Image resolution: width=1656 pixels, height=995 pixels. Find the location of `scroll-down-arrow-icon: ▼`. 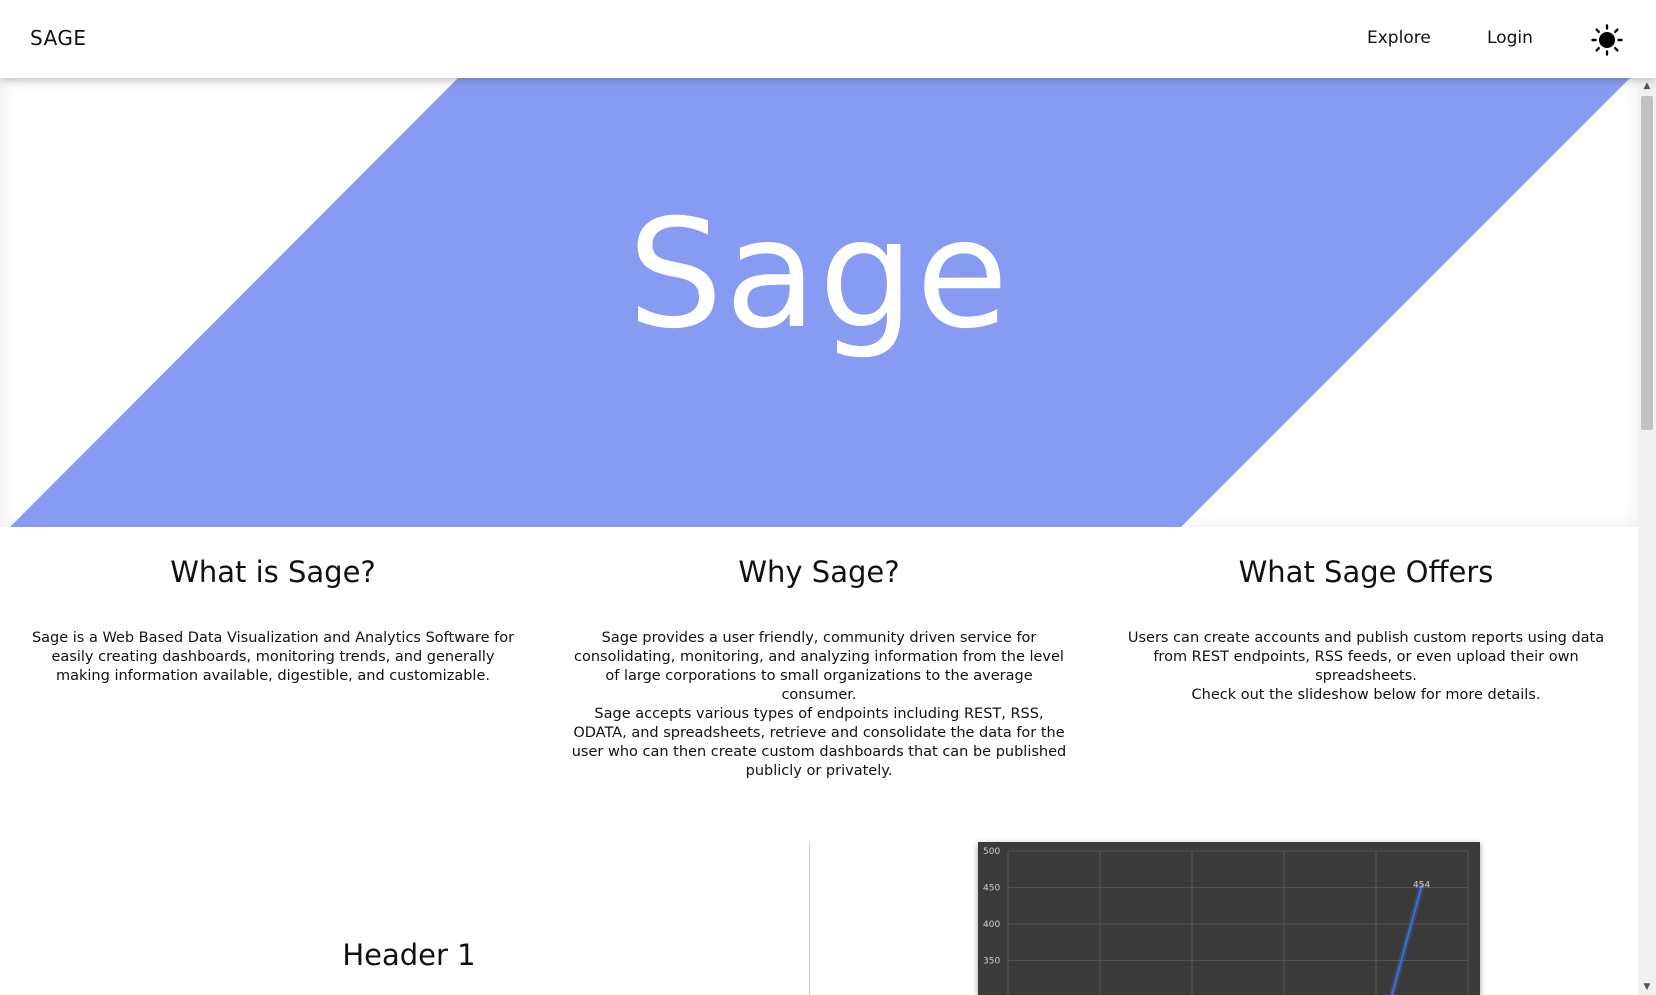

scroll-down-arrow-icon: ▼ is located at coordinates (1647, 987).